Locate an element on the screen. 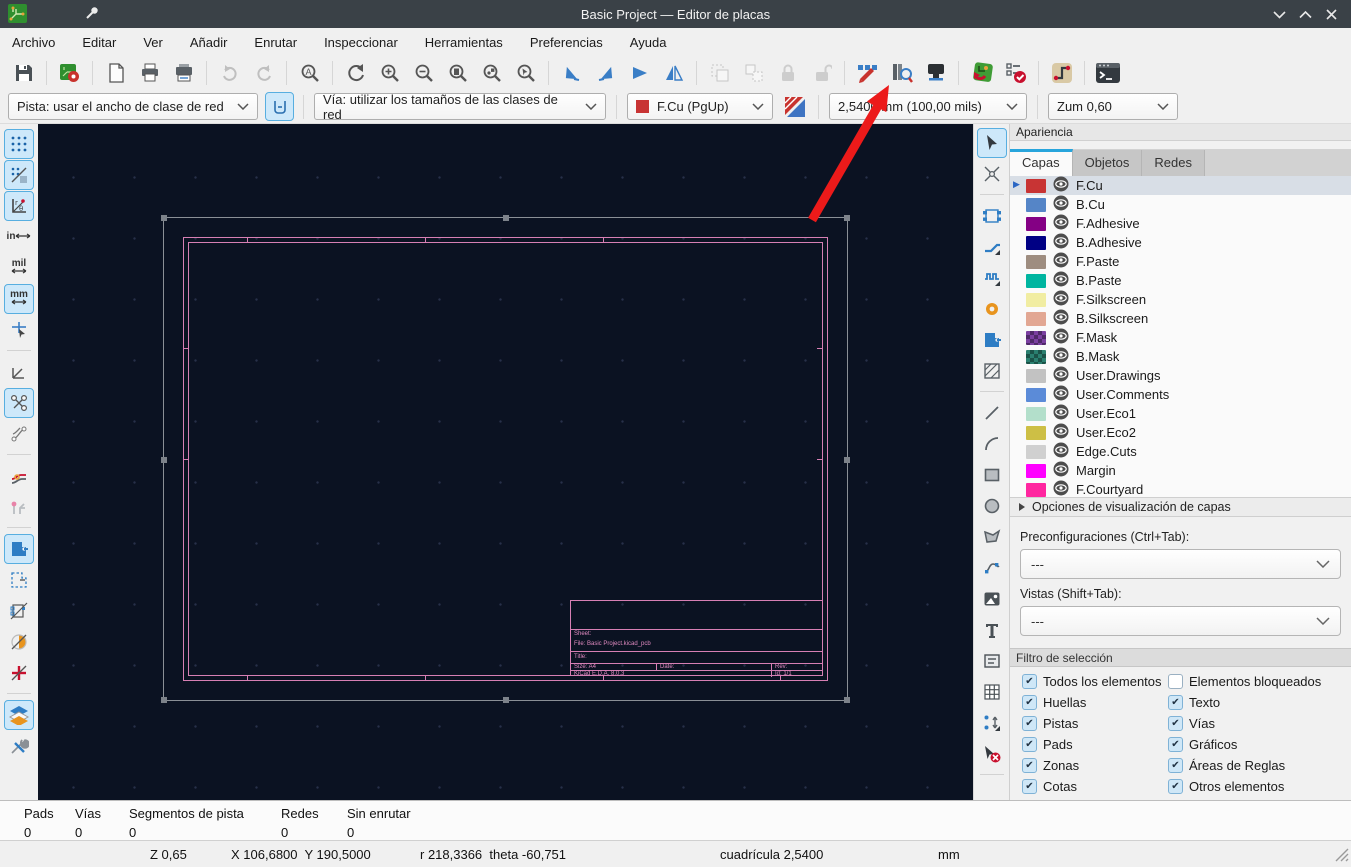 The width and height of the screenshot is (1351, 867). plot-button is located at coordinates (183, 73).